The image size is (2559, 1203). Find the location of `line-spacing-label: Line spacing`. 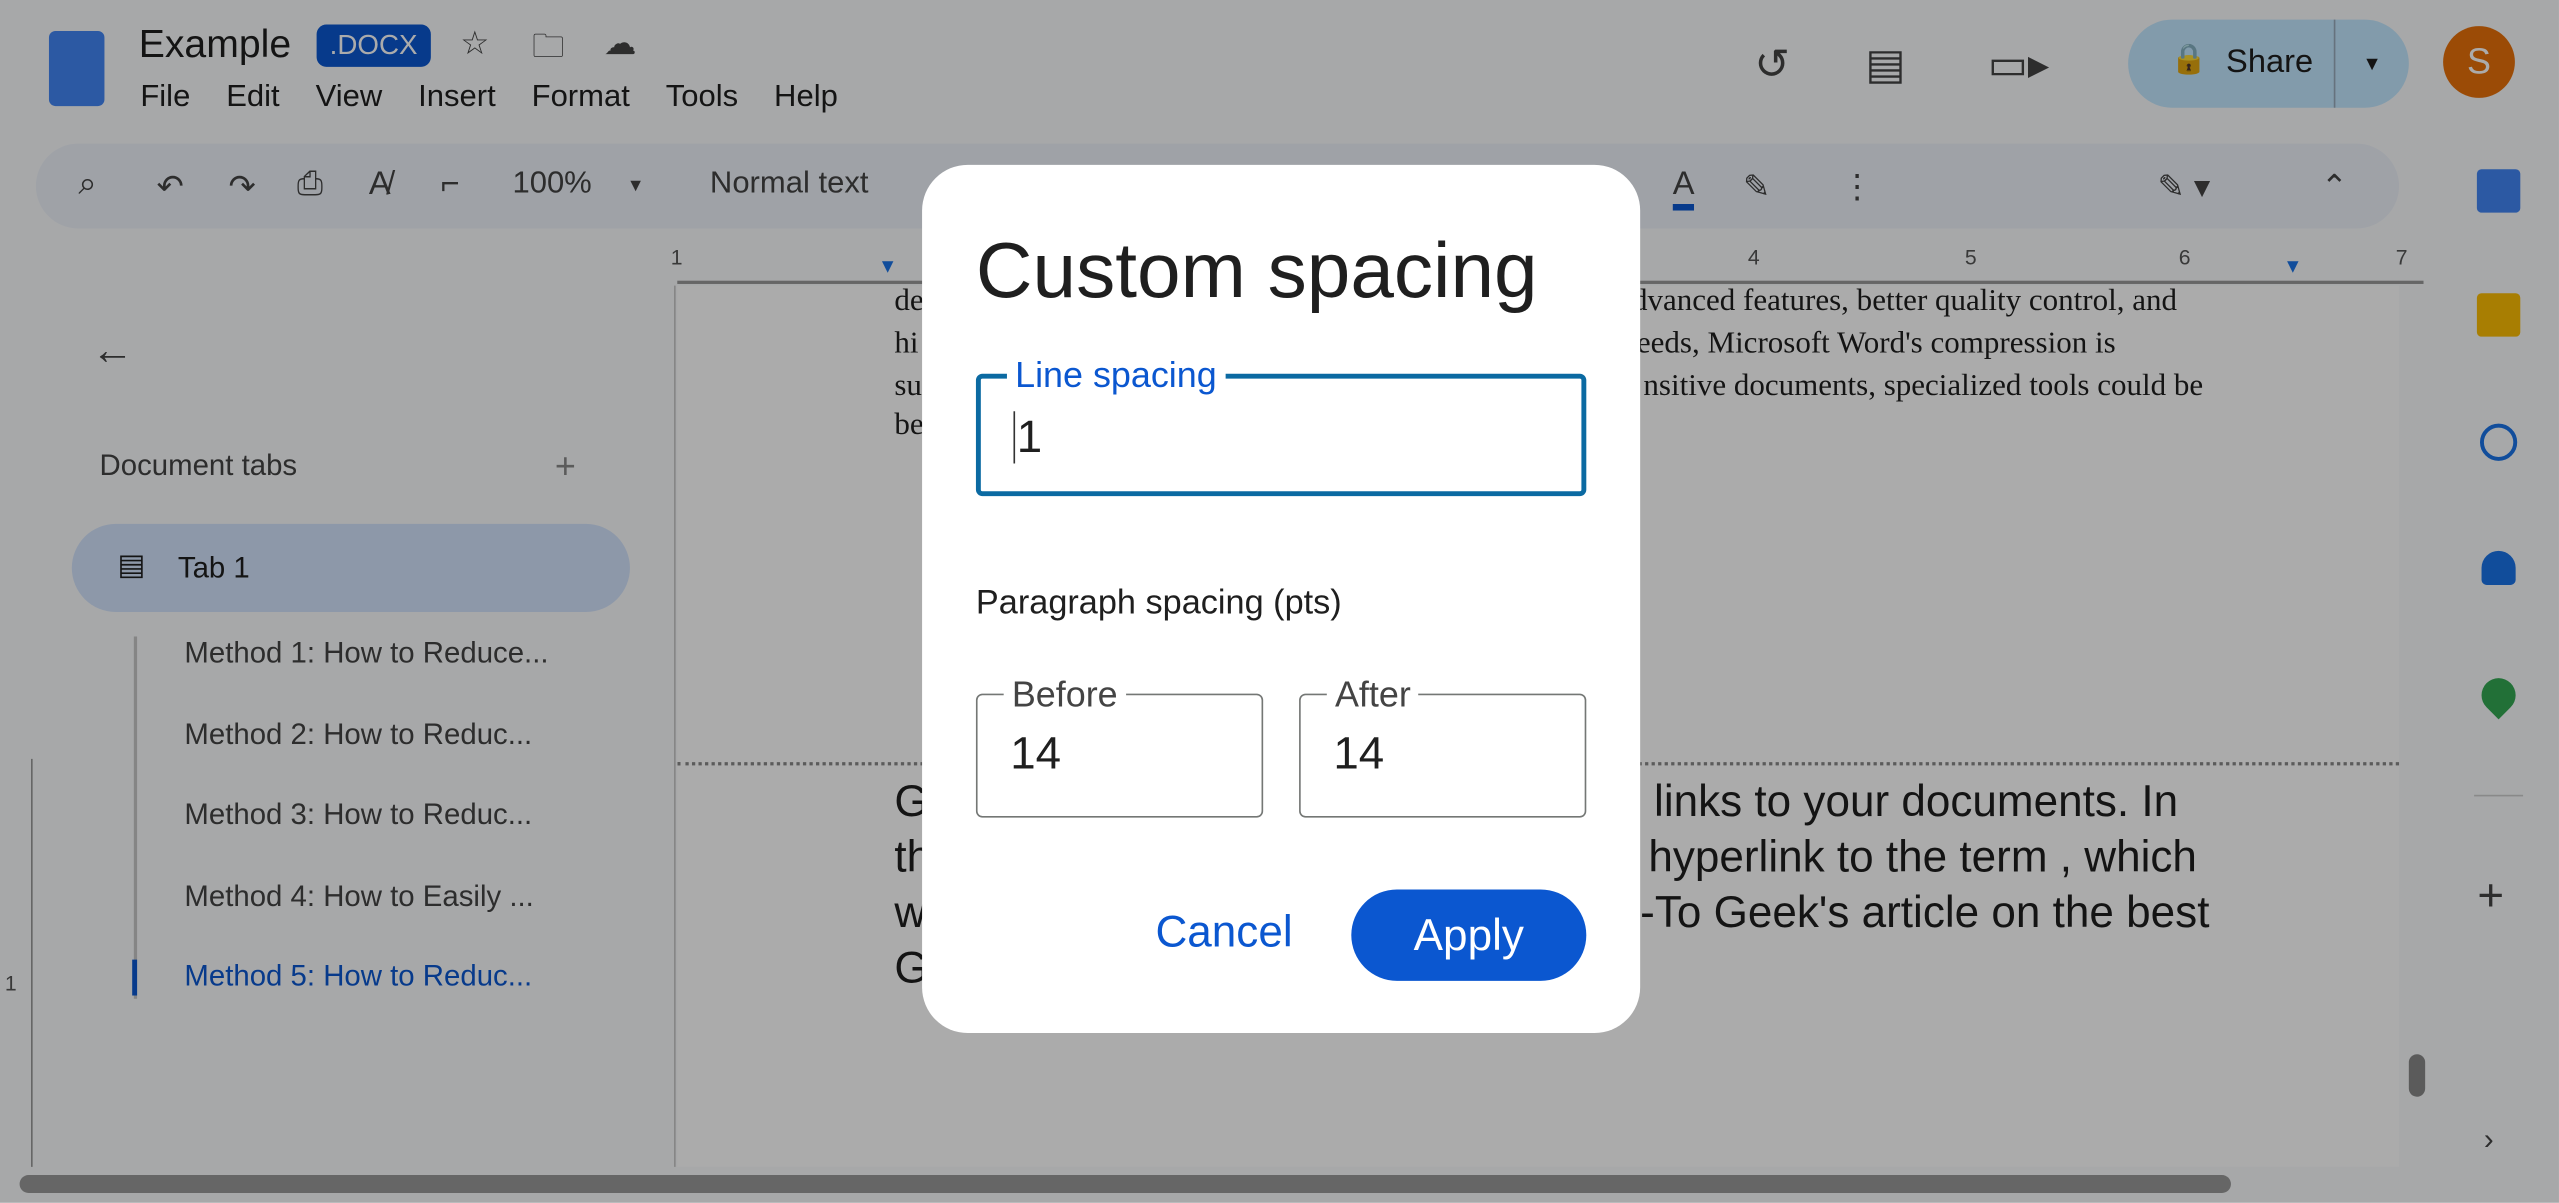

line-spacing-label: Line spacing is located at coordinates (1115, 375).